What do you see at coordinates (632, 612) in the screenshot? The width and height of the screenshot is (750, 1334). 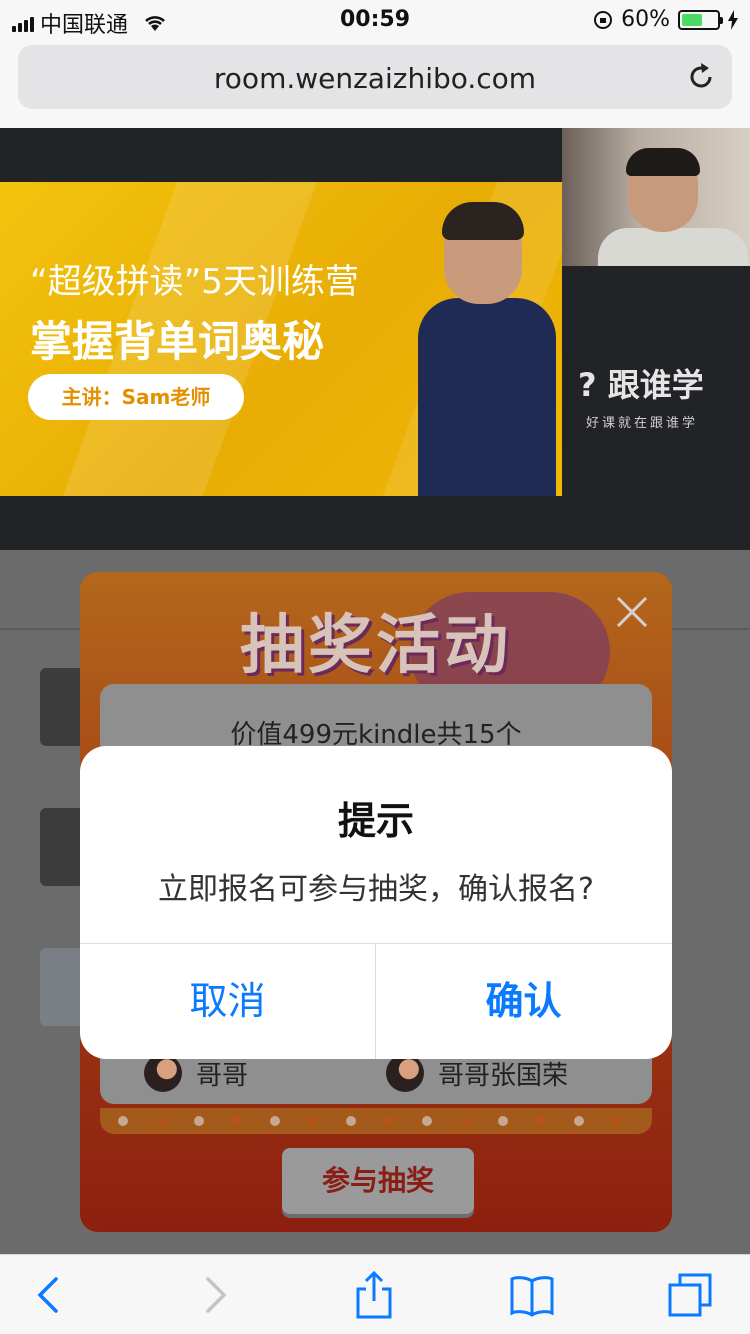 I see `close-icon` at bounding box center [632, 612].